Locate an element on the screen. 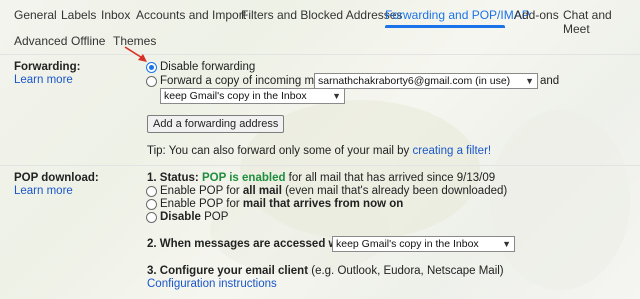 The image size is (640, 299). pop-enabled-badge: POP is enabled is located at coordinates (243, 178).